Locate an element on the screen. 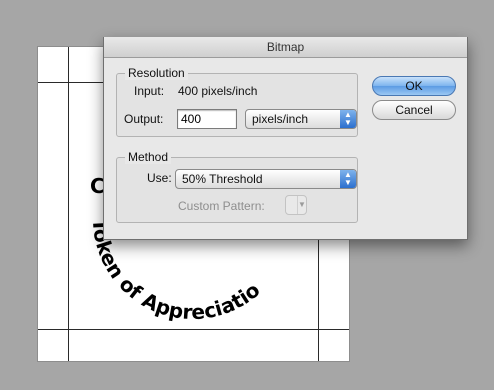 Image resolution: width=494 pixels, height=390 pixels. custom-pattern-picker: ▼ is located at coordinates (296, 205).